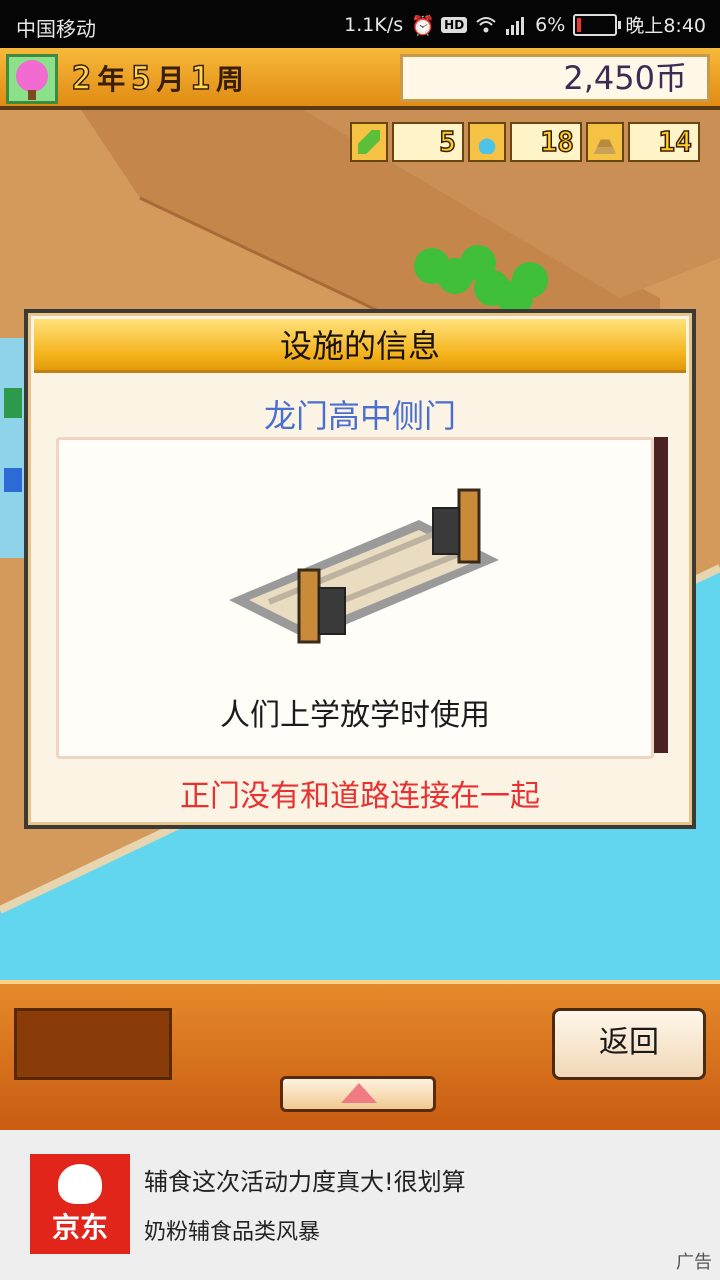 The image size is (720, 1280). I want to click on ad-subtitle: 奶粉辅食品类风暴, so click(232, 1232).